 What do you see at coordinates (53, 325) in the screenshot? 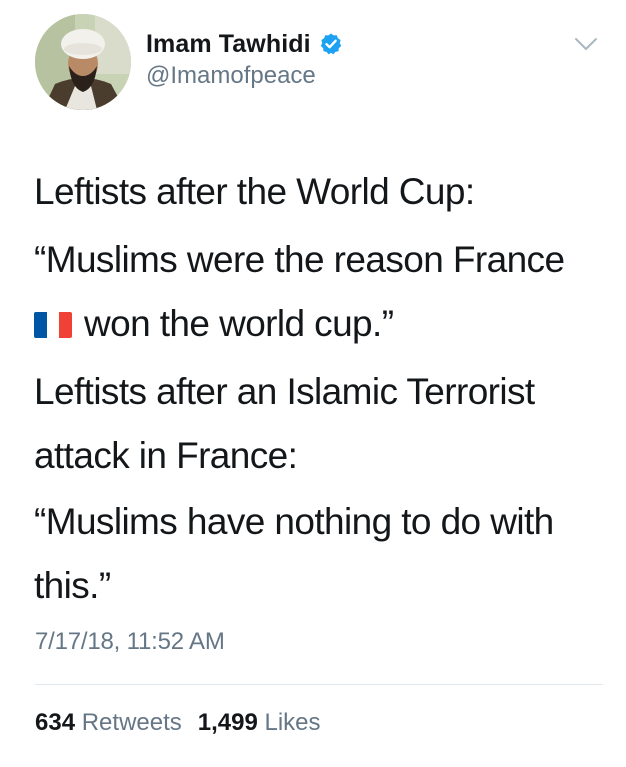
I see `france-flag-icon` at bounding box center [53, 325].